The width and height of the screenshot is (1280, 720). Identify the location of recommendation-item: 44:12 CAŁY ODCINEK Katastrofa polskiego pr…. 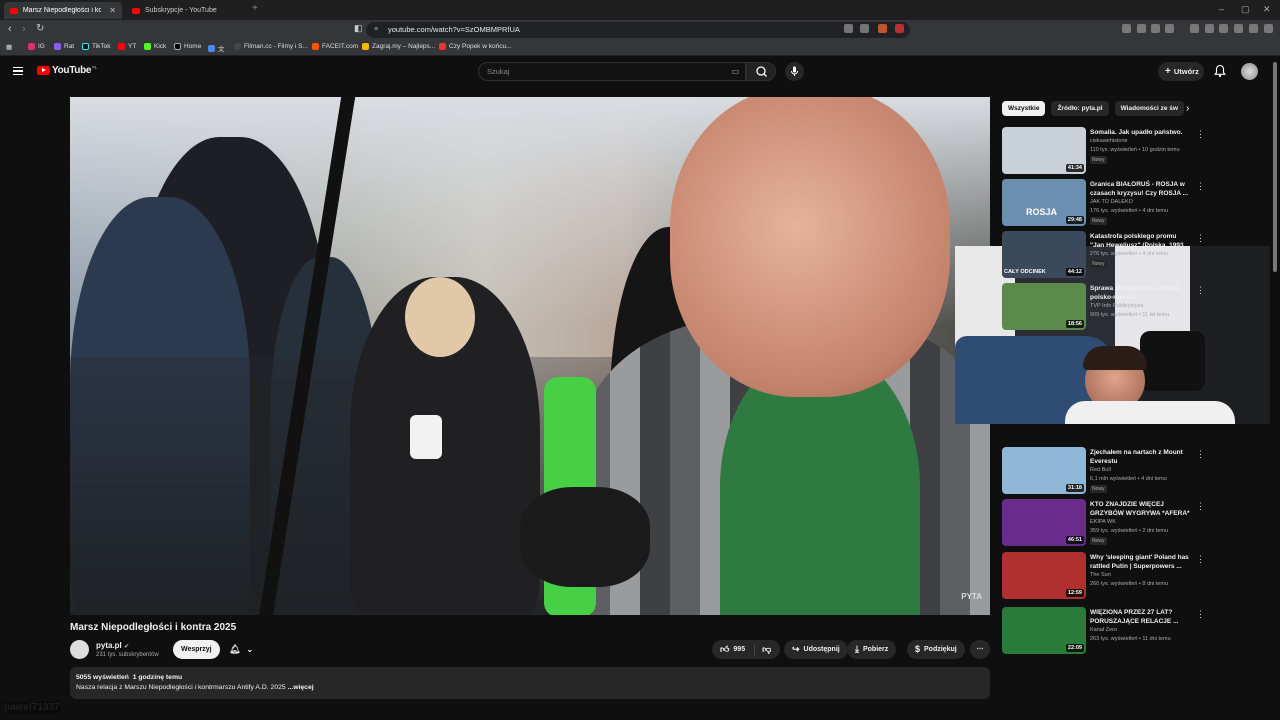
(1132, 255).